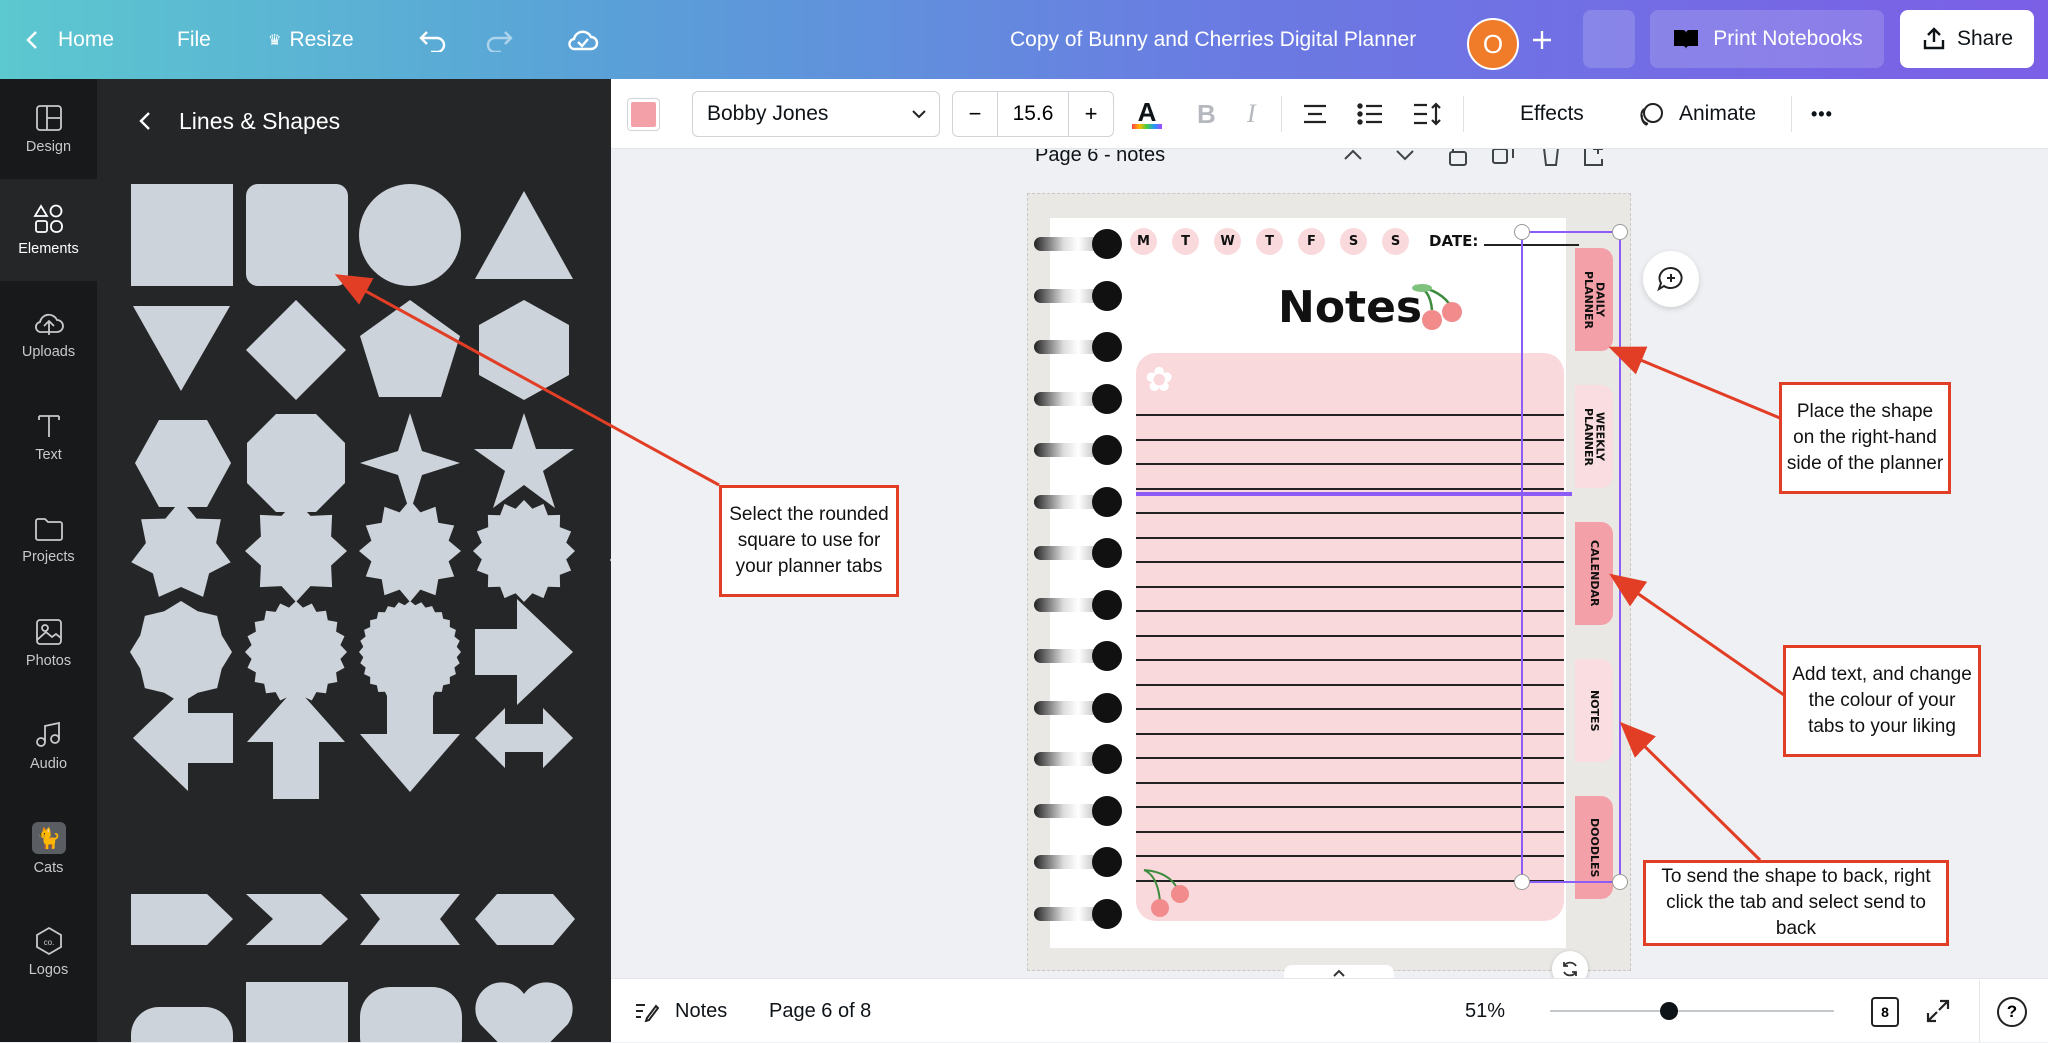 The width and height of the screenshot is (2048, 1043). What do you see at coordinates (48, 540) in the screenshot?
I see `sidebar-item-projects: Projects` at bounding box center [48, 540].